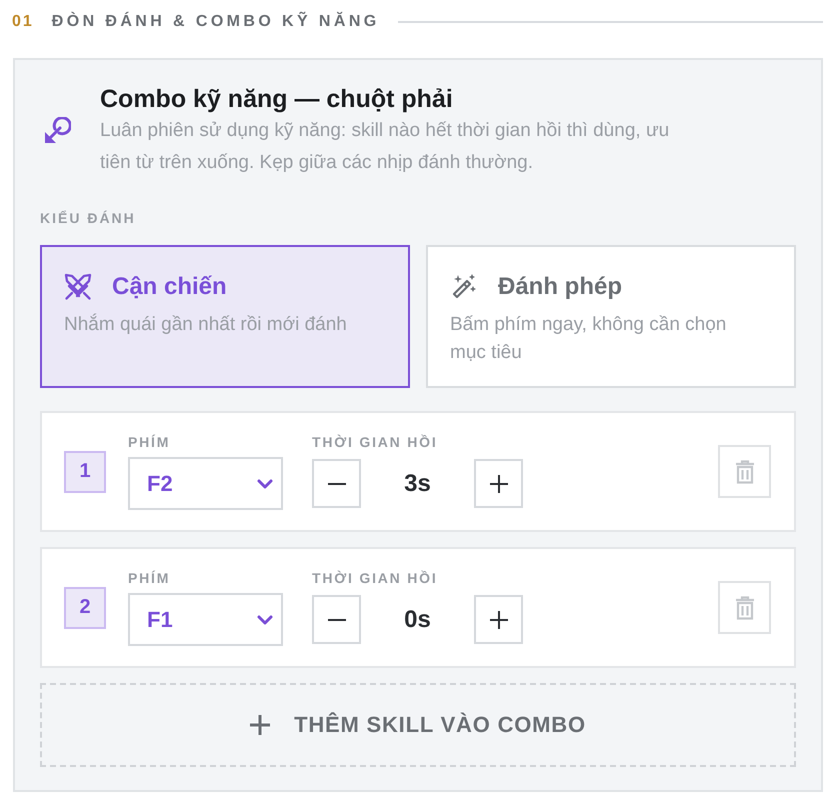 The width and height of the screenshot is (836, 812). I want to click on mode-description: Bấm phím ngay, không cần chọn mục tiêu, so click(589, 339).